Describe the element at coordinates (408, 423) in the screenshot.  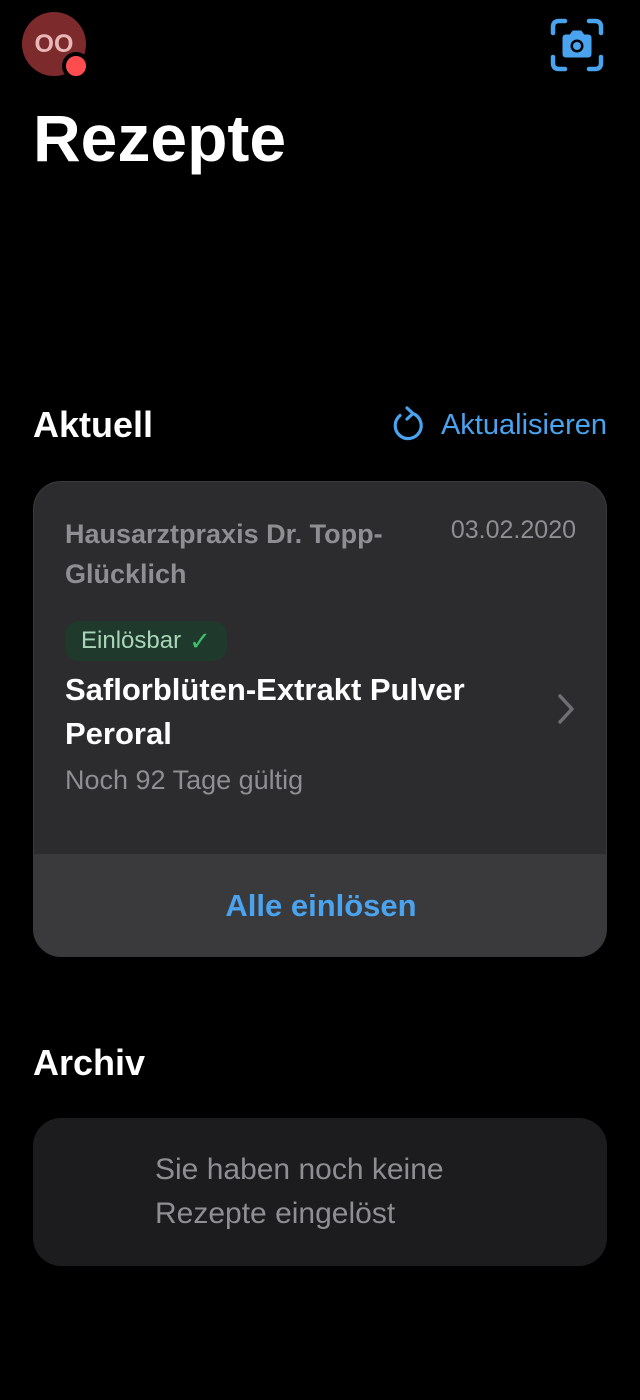
I see `refresh-icon` at that location.